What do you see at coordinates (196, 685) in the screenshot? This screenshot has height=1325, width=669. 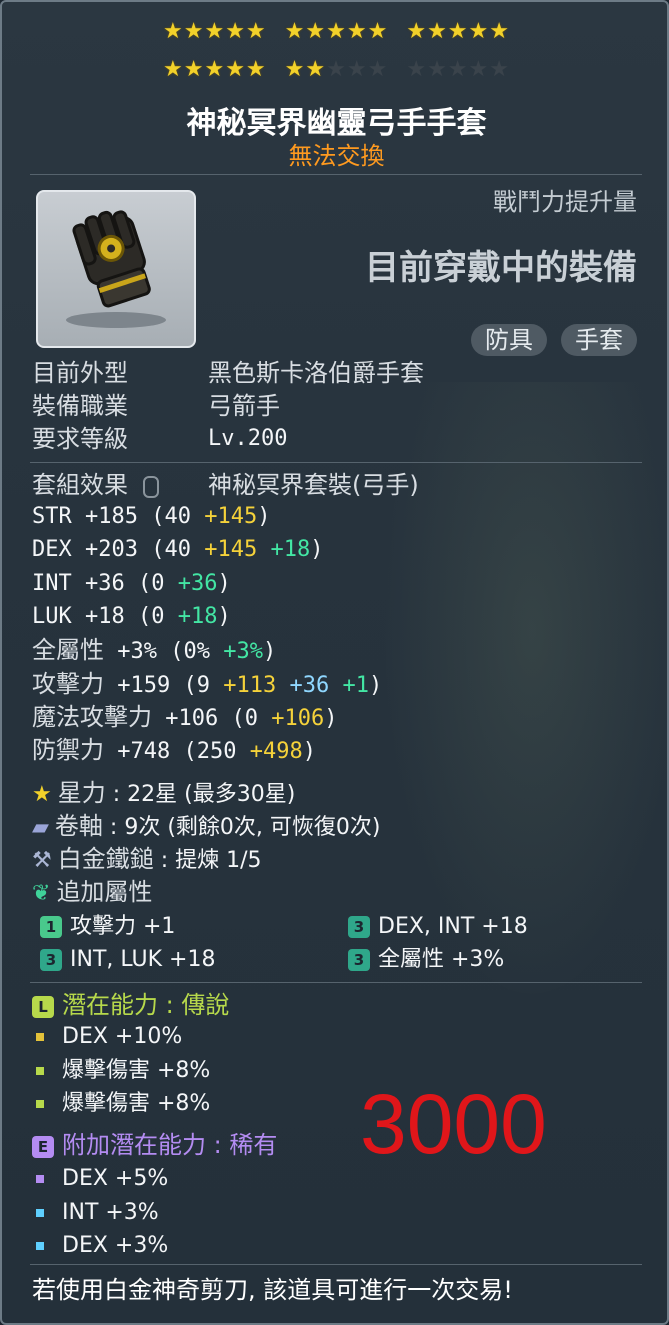 I see `stat-base: (9` at bounding box center [196, 685].